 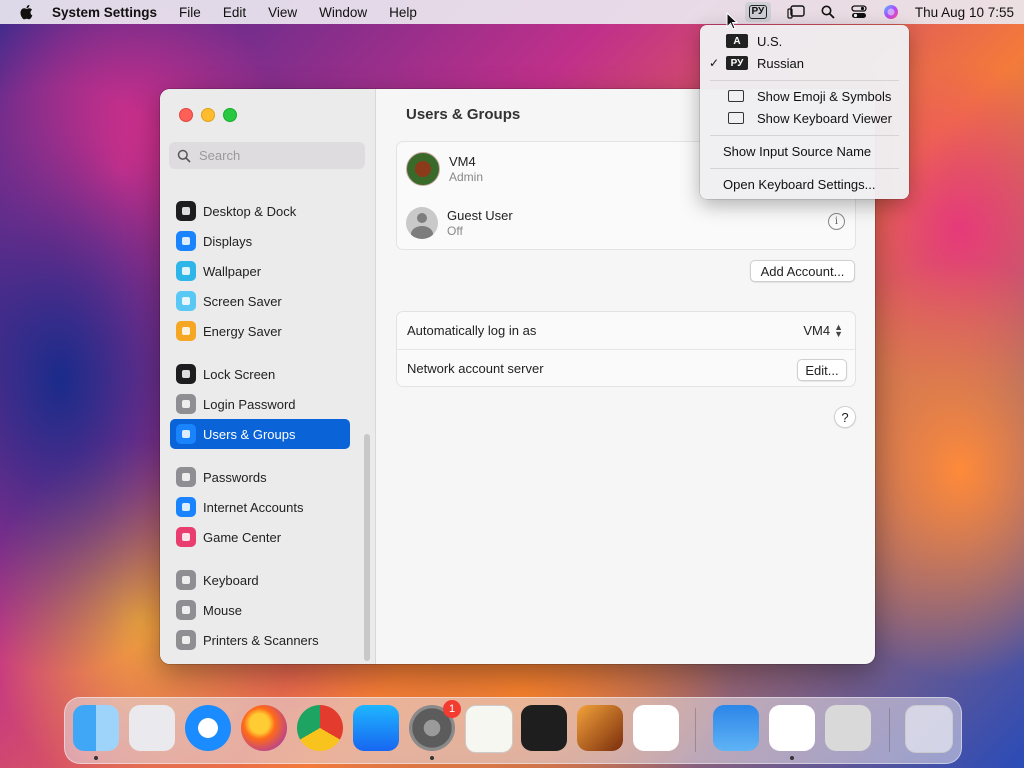 I want to click on menu-file: File, so click(x=190, y=12).